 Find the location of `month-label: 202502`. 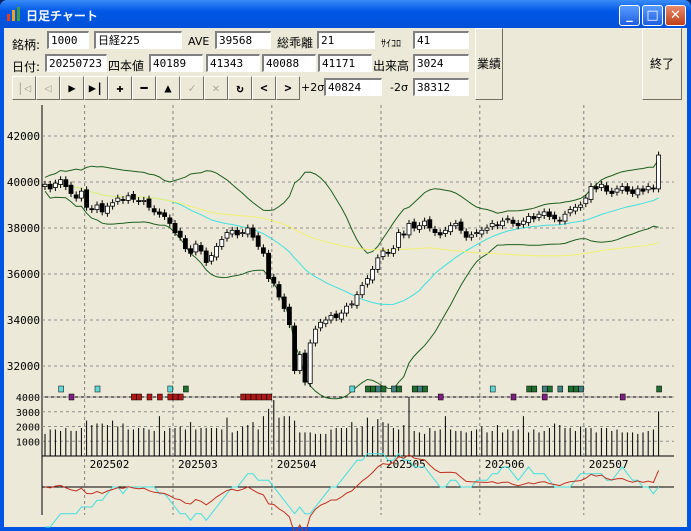

month-label: 202502 is located at coordinates (110, 464).